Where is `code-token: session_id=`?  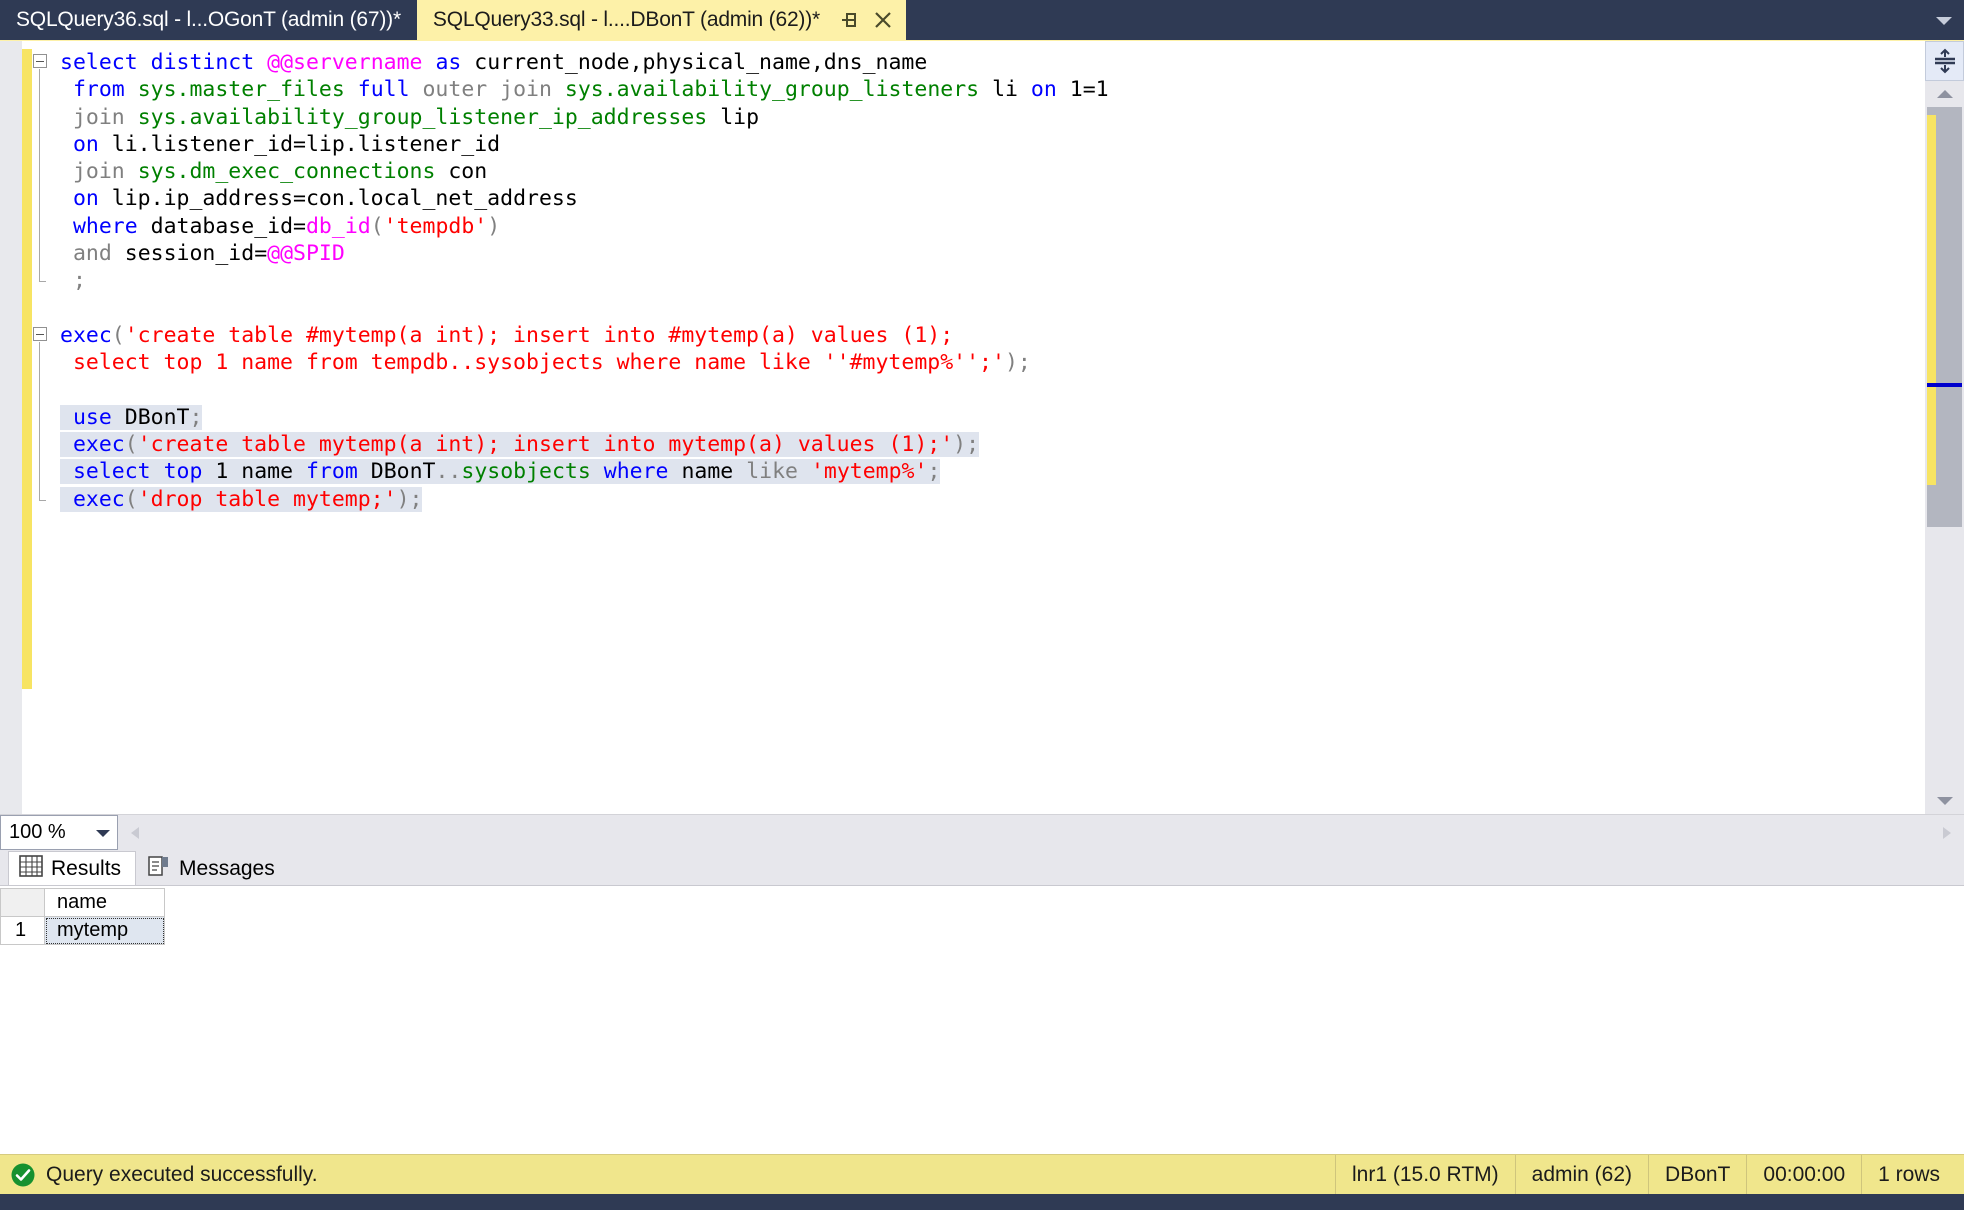
code-token: session_id= is located at coordinates (196, 254).